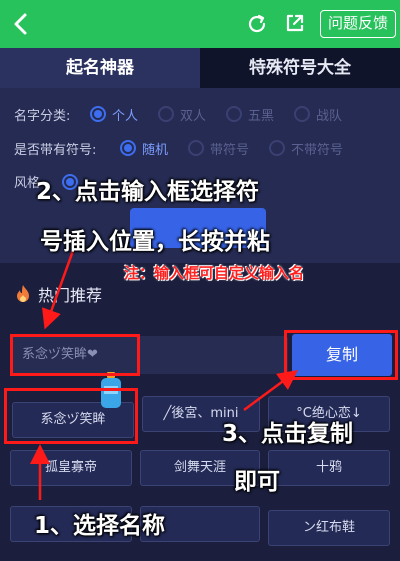 The image size is (400, 561). I want to click on tab-name-generator: 起名神器, so click(100, 68).